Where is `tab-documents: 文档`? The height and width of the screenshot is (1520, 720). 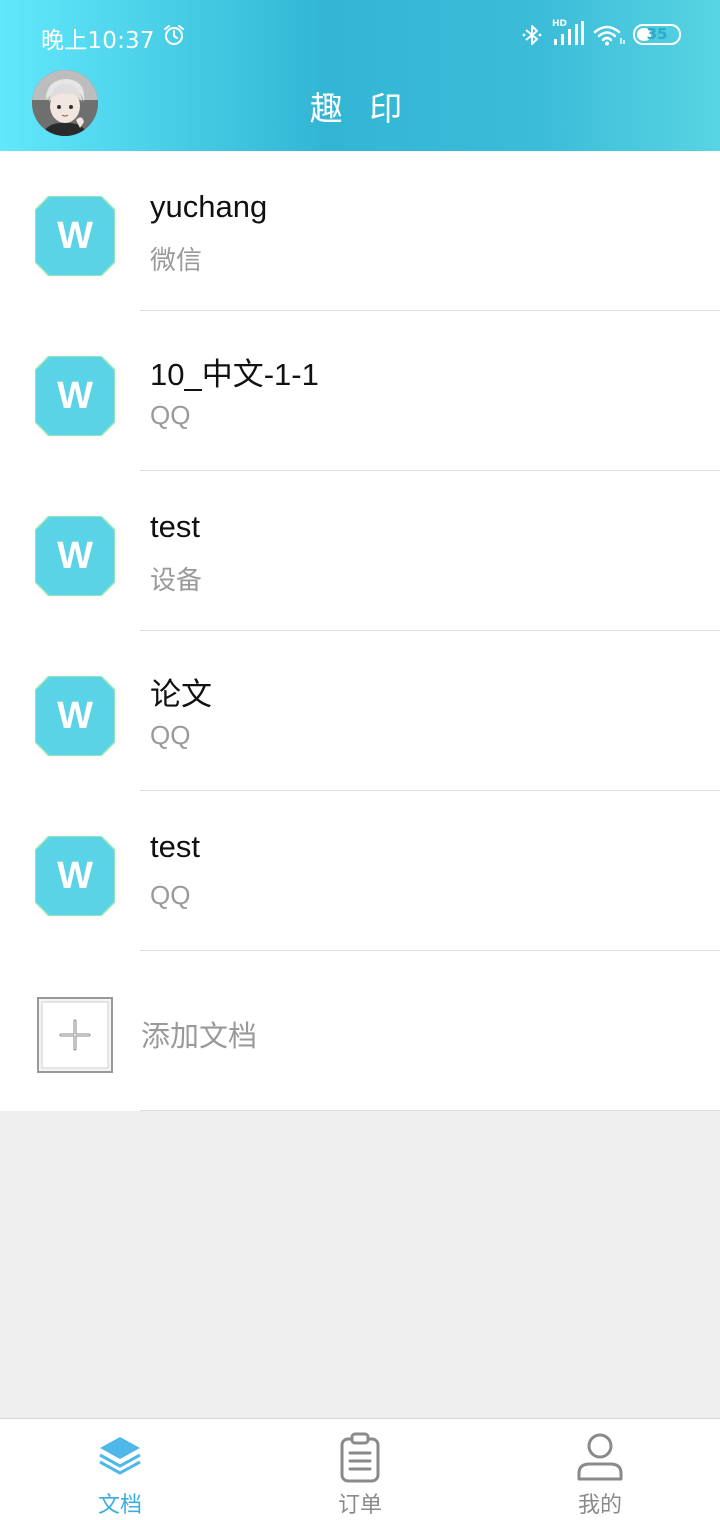
tab-documents: 文档 is located at coordinates (120, 1469).